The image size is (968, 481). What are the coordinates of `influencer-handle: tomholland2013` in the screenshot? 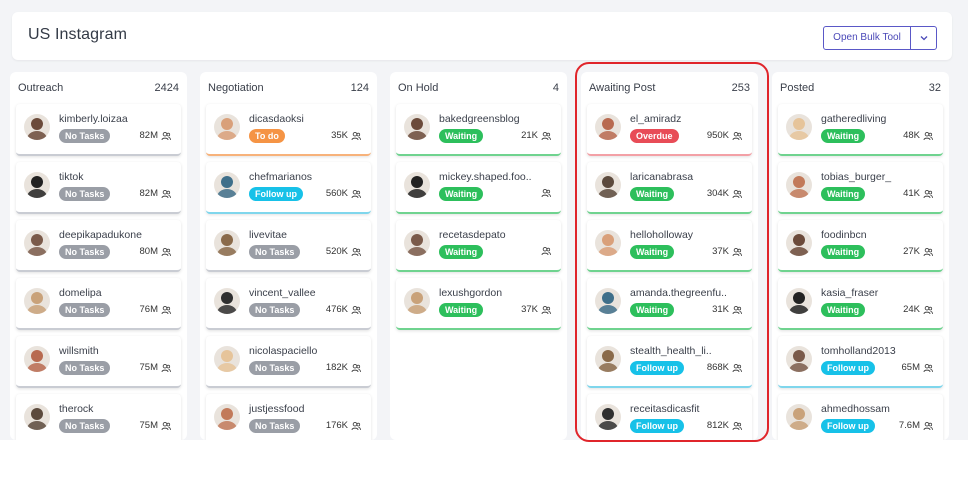 It's located at (858, 351).